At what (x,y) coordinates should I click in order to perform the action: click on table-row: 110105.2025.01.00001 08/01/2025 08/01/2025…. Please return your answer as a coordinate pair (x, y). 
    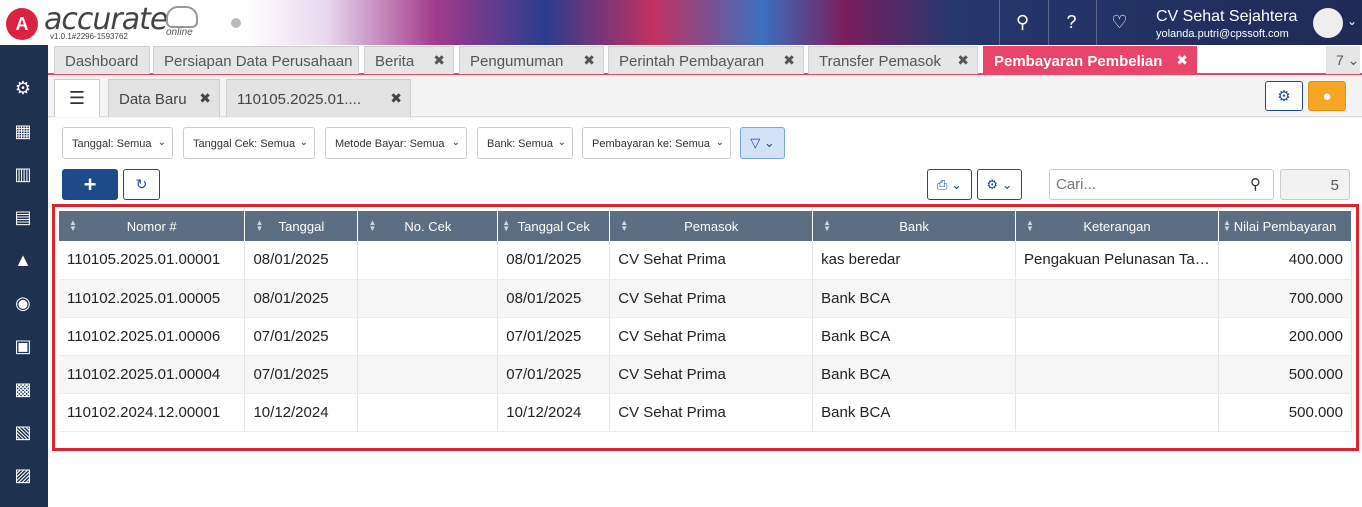
    Looking at the image, I should click on (705, 260).